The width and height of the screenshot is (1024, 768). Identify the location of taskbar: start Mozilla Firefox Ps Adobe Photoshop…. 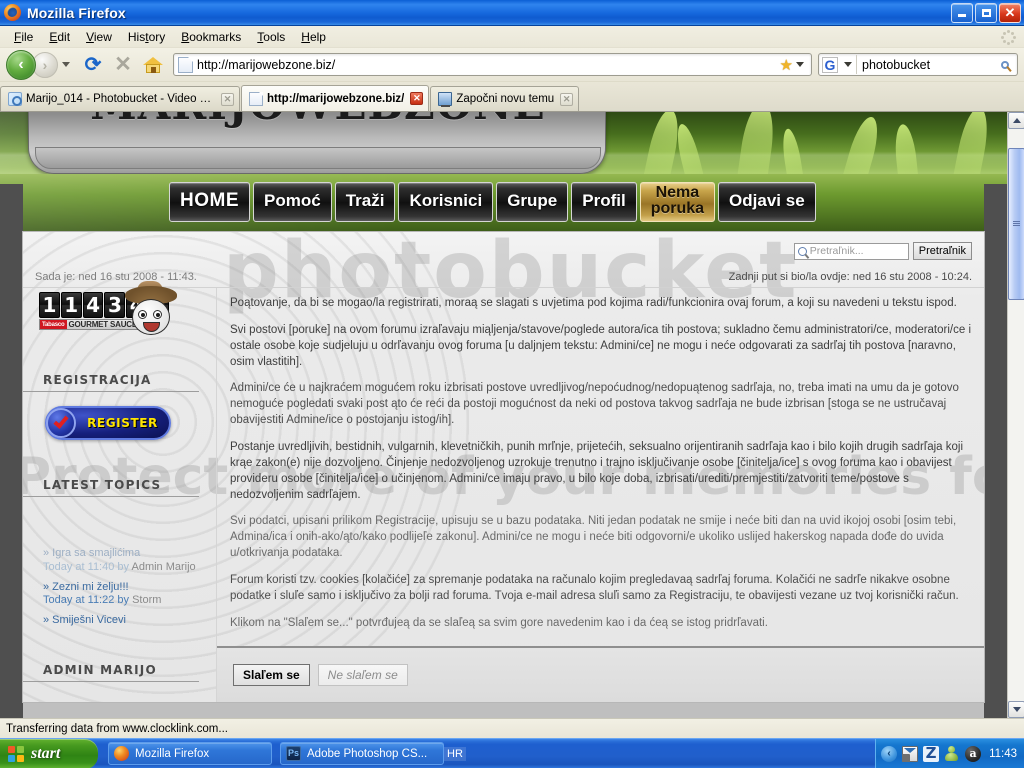
(512, 753).